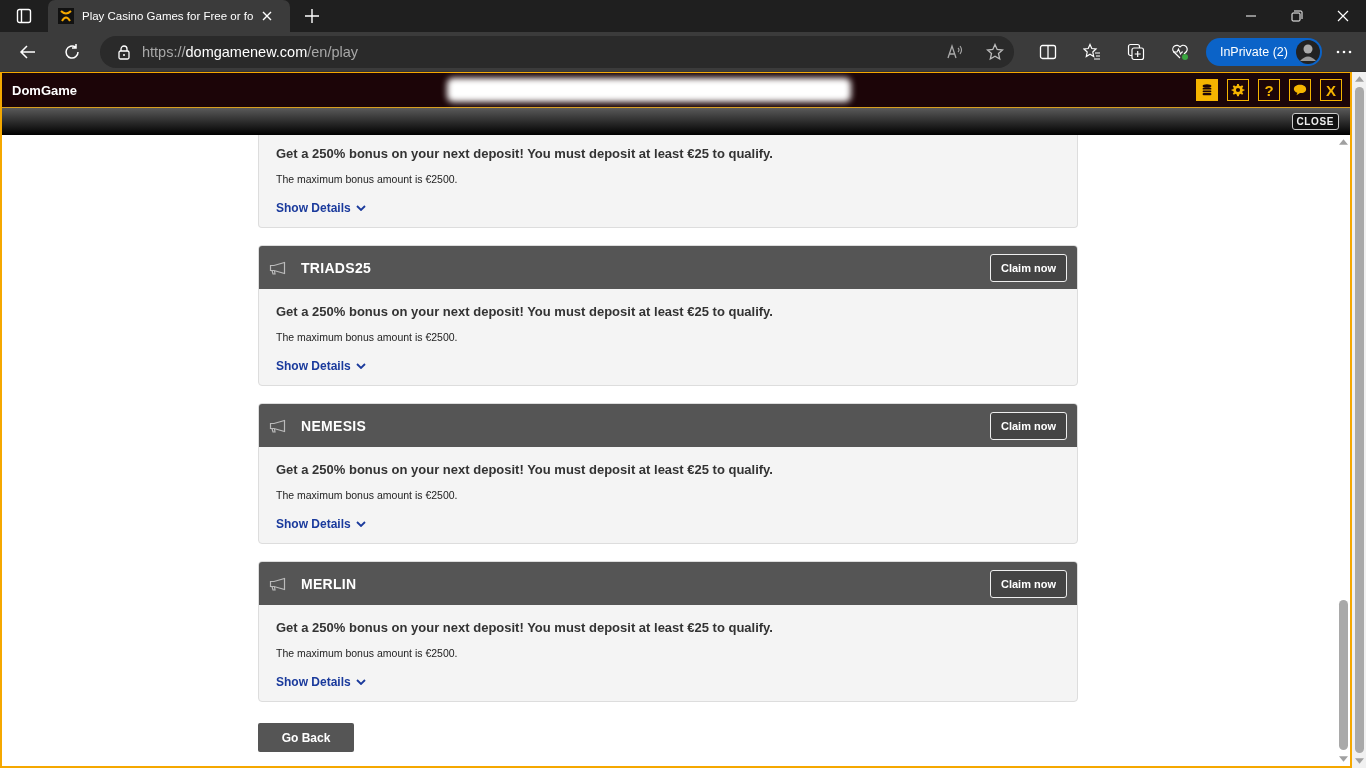  What do you see at coordinates (557, 51) in the screenshot?
I see `address-field: https://domgamenew.com/en/play` at bounding box center [557, 51].